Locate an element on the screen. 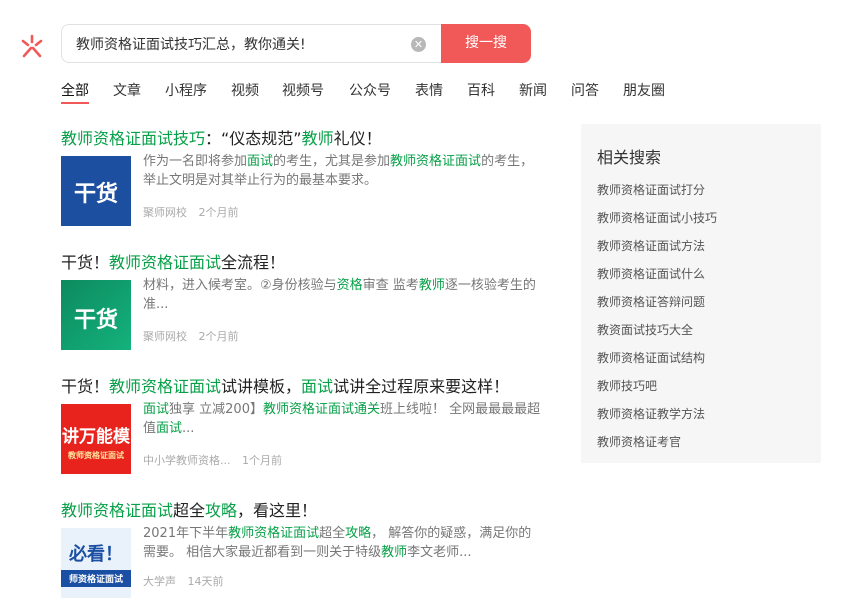  text-segment: 2021年下半年 is located at coordinates (186, 533).